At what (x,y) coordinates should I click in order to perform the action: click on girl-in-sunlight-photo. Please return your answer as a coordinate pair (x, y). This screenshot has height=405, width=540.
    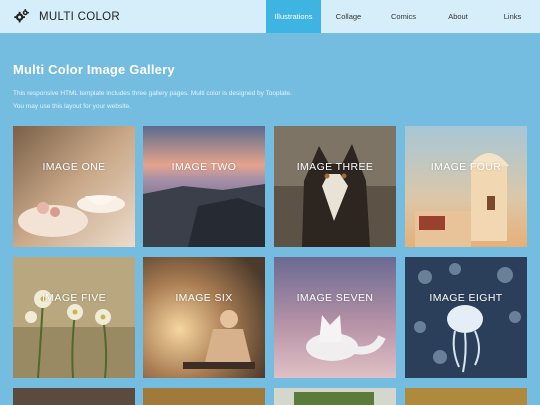
    Looking at the image, I should click on (204, 317).